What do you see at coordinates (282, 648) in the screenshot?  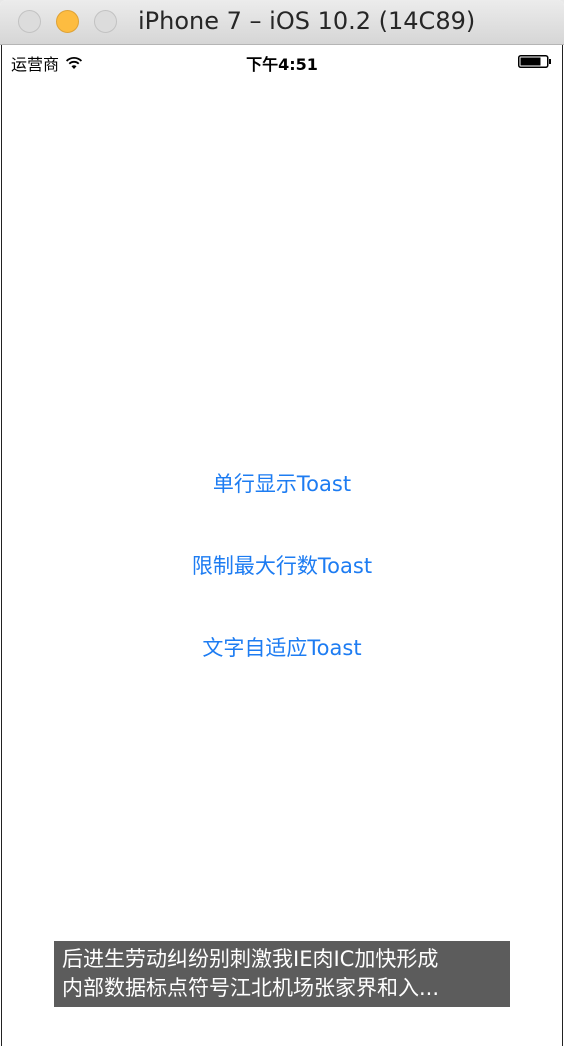 I see `adaptive-text-toast-button: 文字自适应Toast` at bounding box center [282, 648].